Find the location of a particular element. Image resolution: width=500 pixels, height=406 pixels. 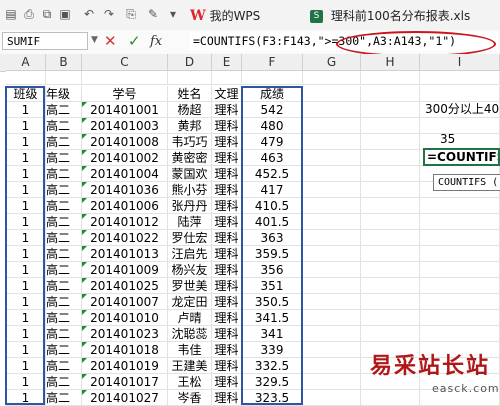

tab-my-wps: W 我的WPS is located at coordinates (225, 16).